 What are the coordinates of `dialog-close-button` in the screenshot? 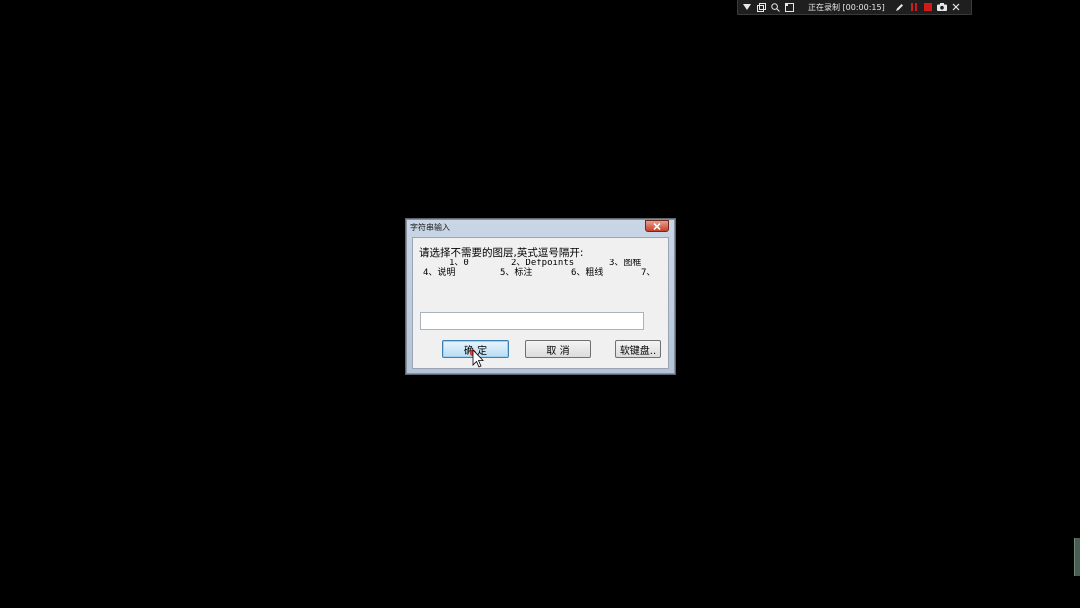 It's located at (657, 226).